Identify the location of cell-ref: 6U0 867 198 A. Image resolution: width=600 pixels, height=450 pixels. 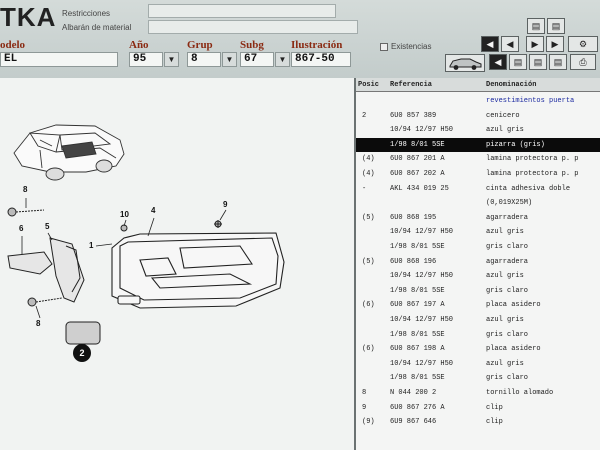
(417, 349).